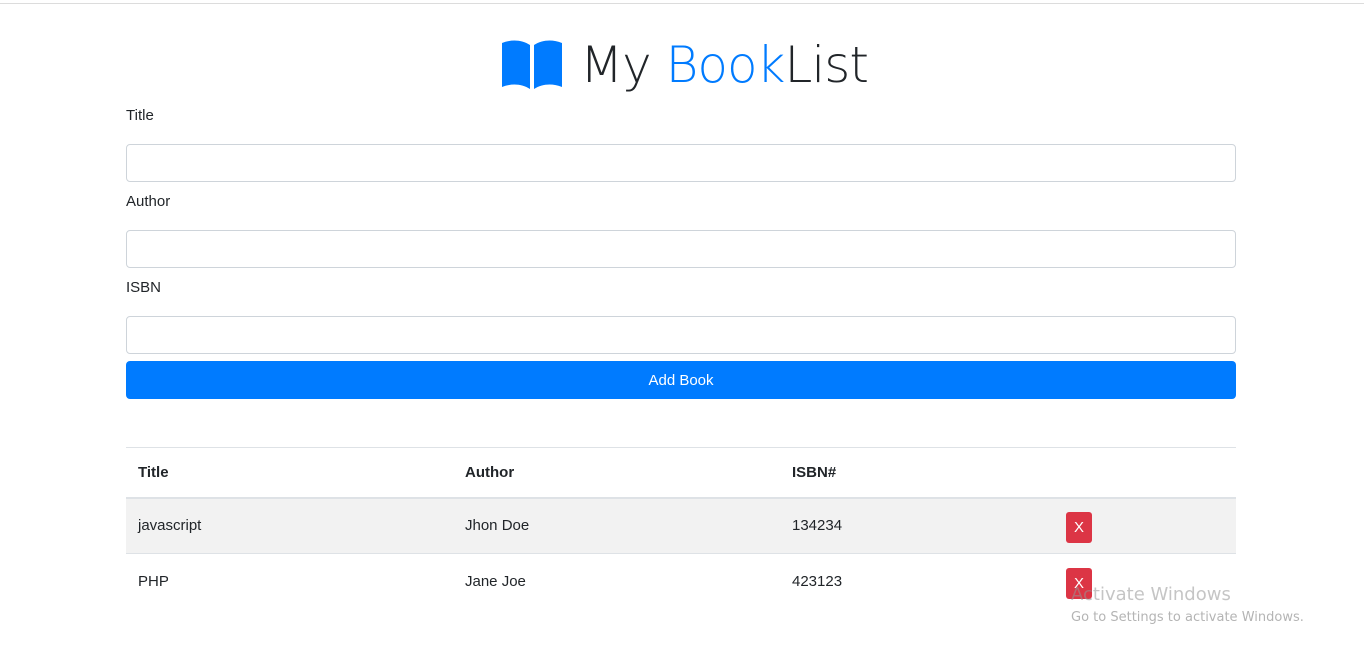  I want to click on page-title: My BookList, so click(684, 65).